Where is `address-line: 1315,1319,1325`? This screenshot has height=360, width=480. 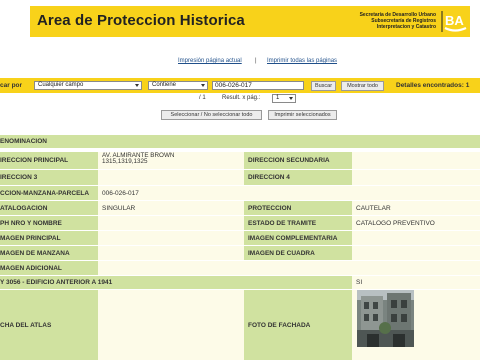 address-line: 1315,1319,1325 is located at coordinates (125, 162).